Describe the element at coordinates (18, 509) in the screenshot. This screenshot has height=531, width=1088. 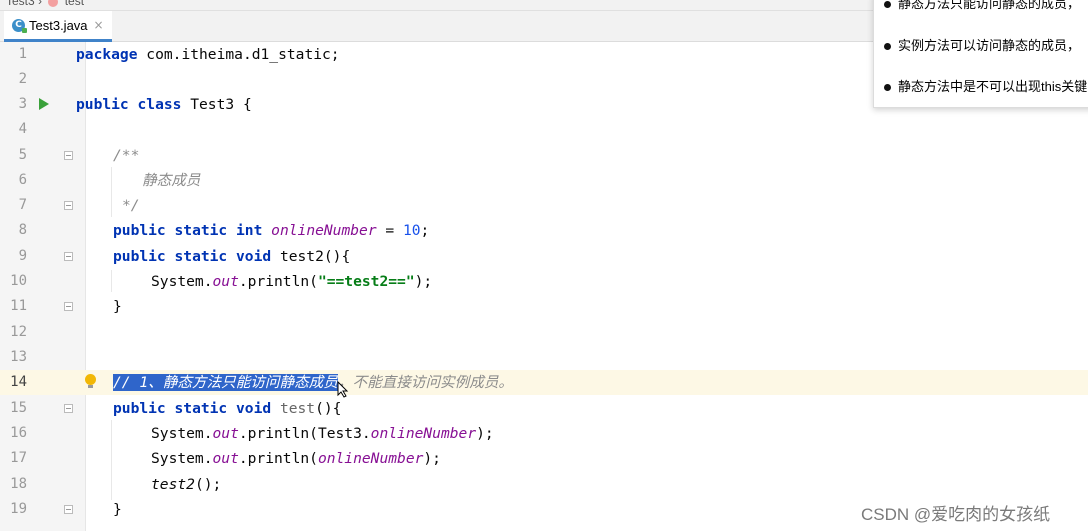
I see `line-number: 19` at that location.